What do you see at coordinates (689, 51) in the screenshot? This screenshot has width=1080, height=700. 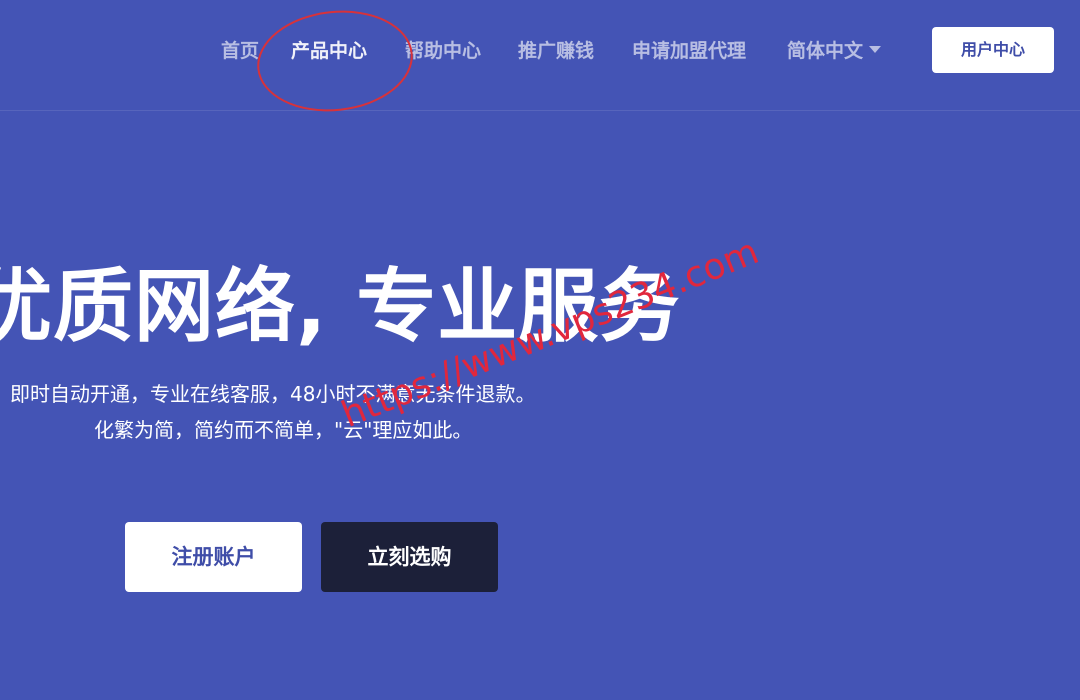 I see `nav-item-agent: 申请加盟代理` at bounding box center [689, 51].